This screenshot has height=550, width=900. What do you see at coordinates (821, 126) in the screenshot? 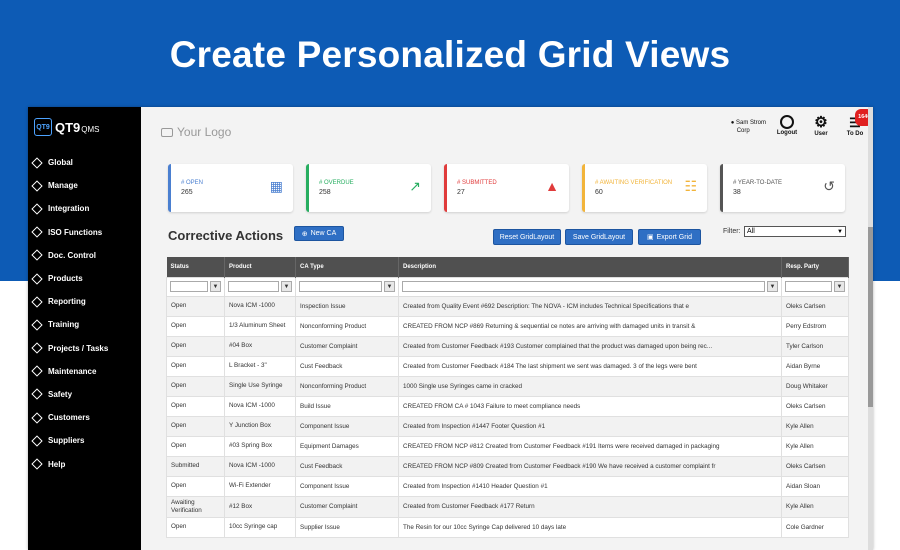
I see `user-button: ⚙ User` at bounding box center [821, 126].